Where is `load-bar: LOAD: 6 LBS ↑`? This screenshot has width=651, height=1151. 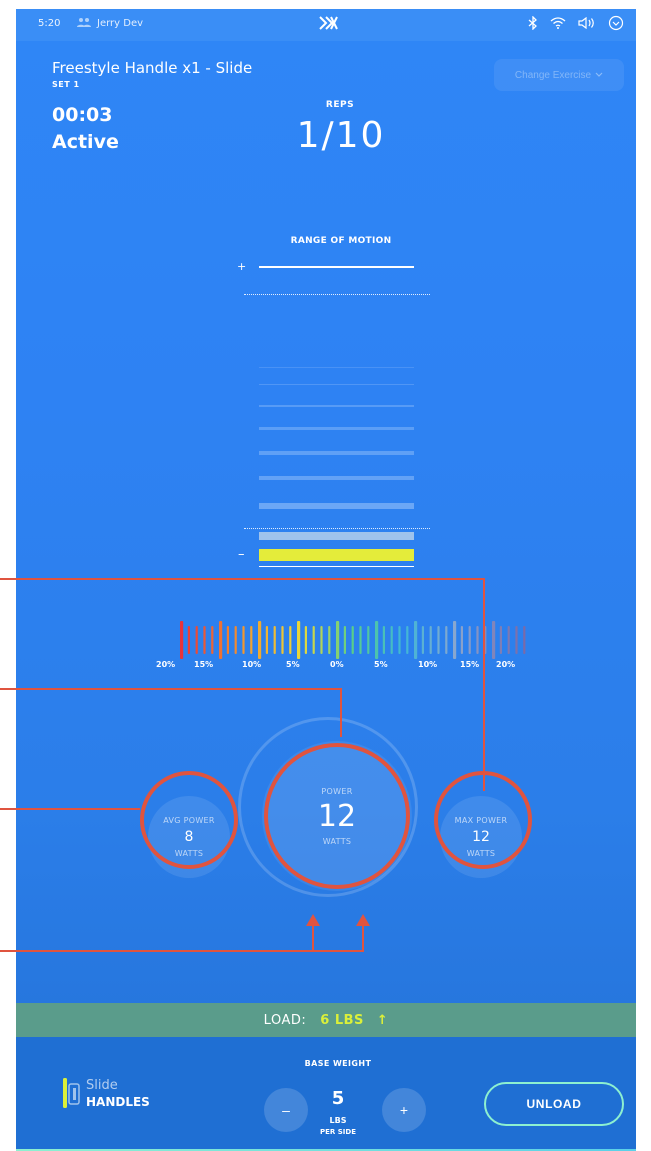 load-bar: LOAD: 6 LBS ↑ is located at coordinates (326, 1020).